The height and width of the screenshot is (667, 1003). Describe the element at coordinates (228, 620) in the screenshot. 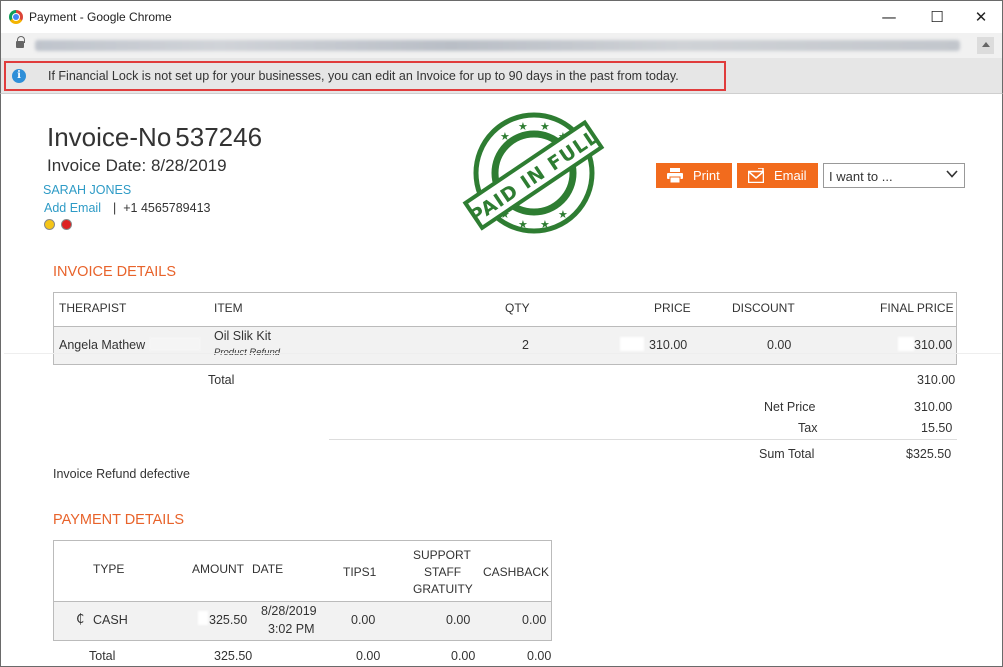

I see `cell-amount: 325.50` at that location.